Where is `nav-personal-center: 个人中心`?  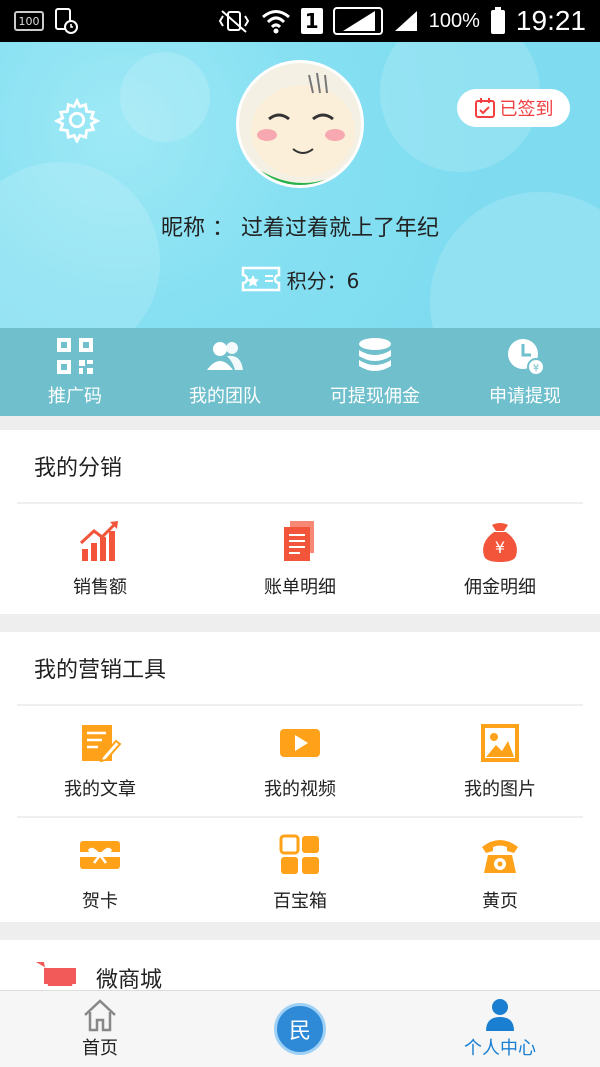
nav-personal-center: 个人中心 is located at coordinates (500, 1029).